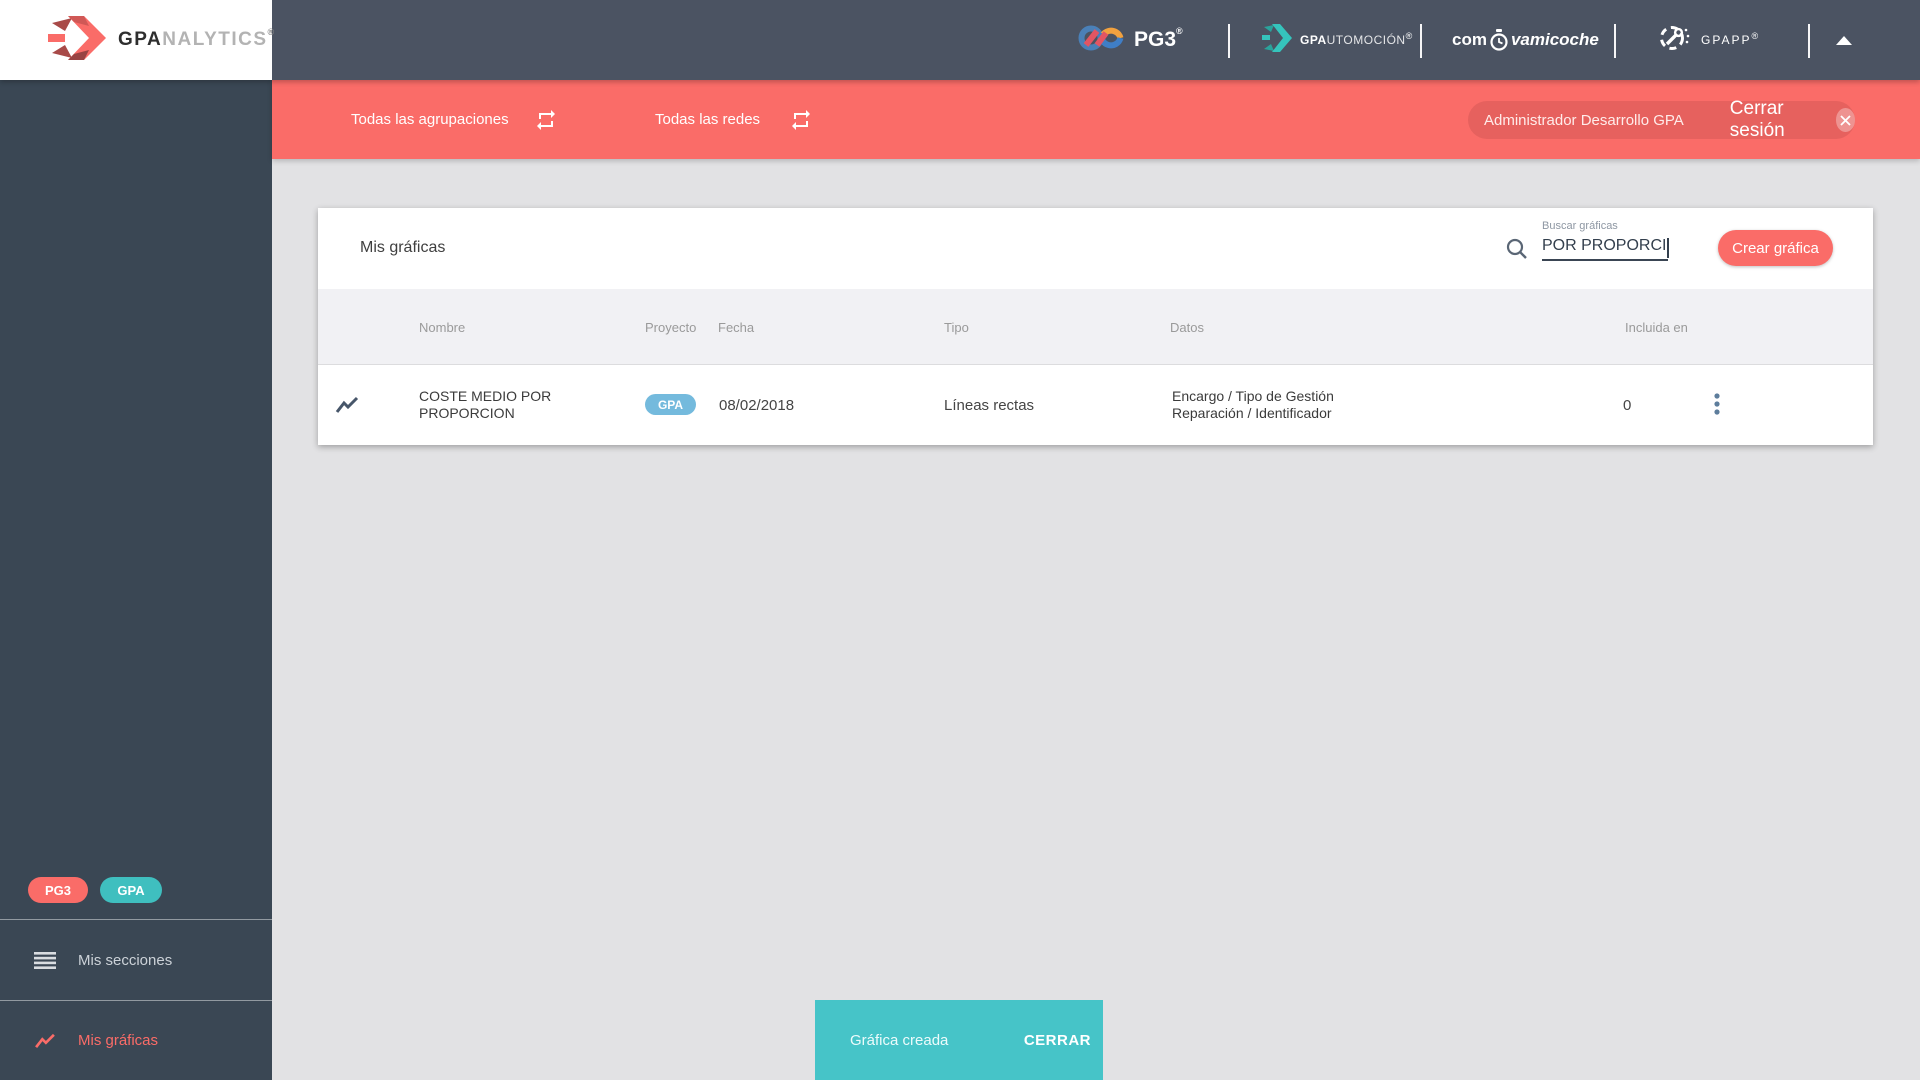 The image size is (1920, 1080). I want to click on cell-included-in: 0, so click(1627, 405).